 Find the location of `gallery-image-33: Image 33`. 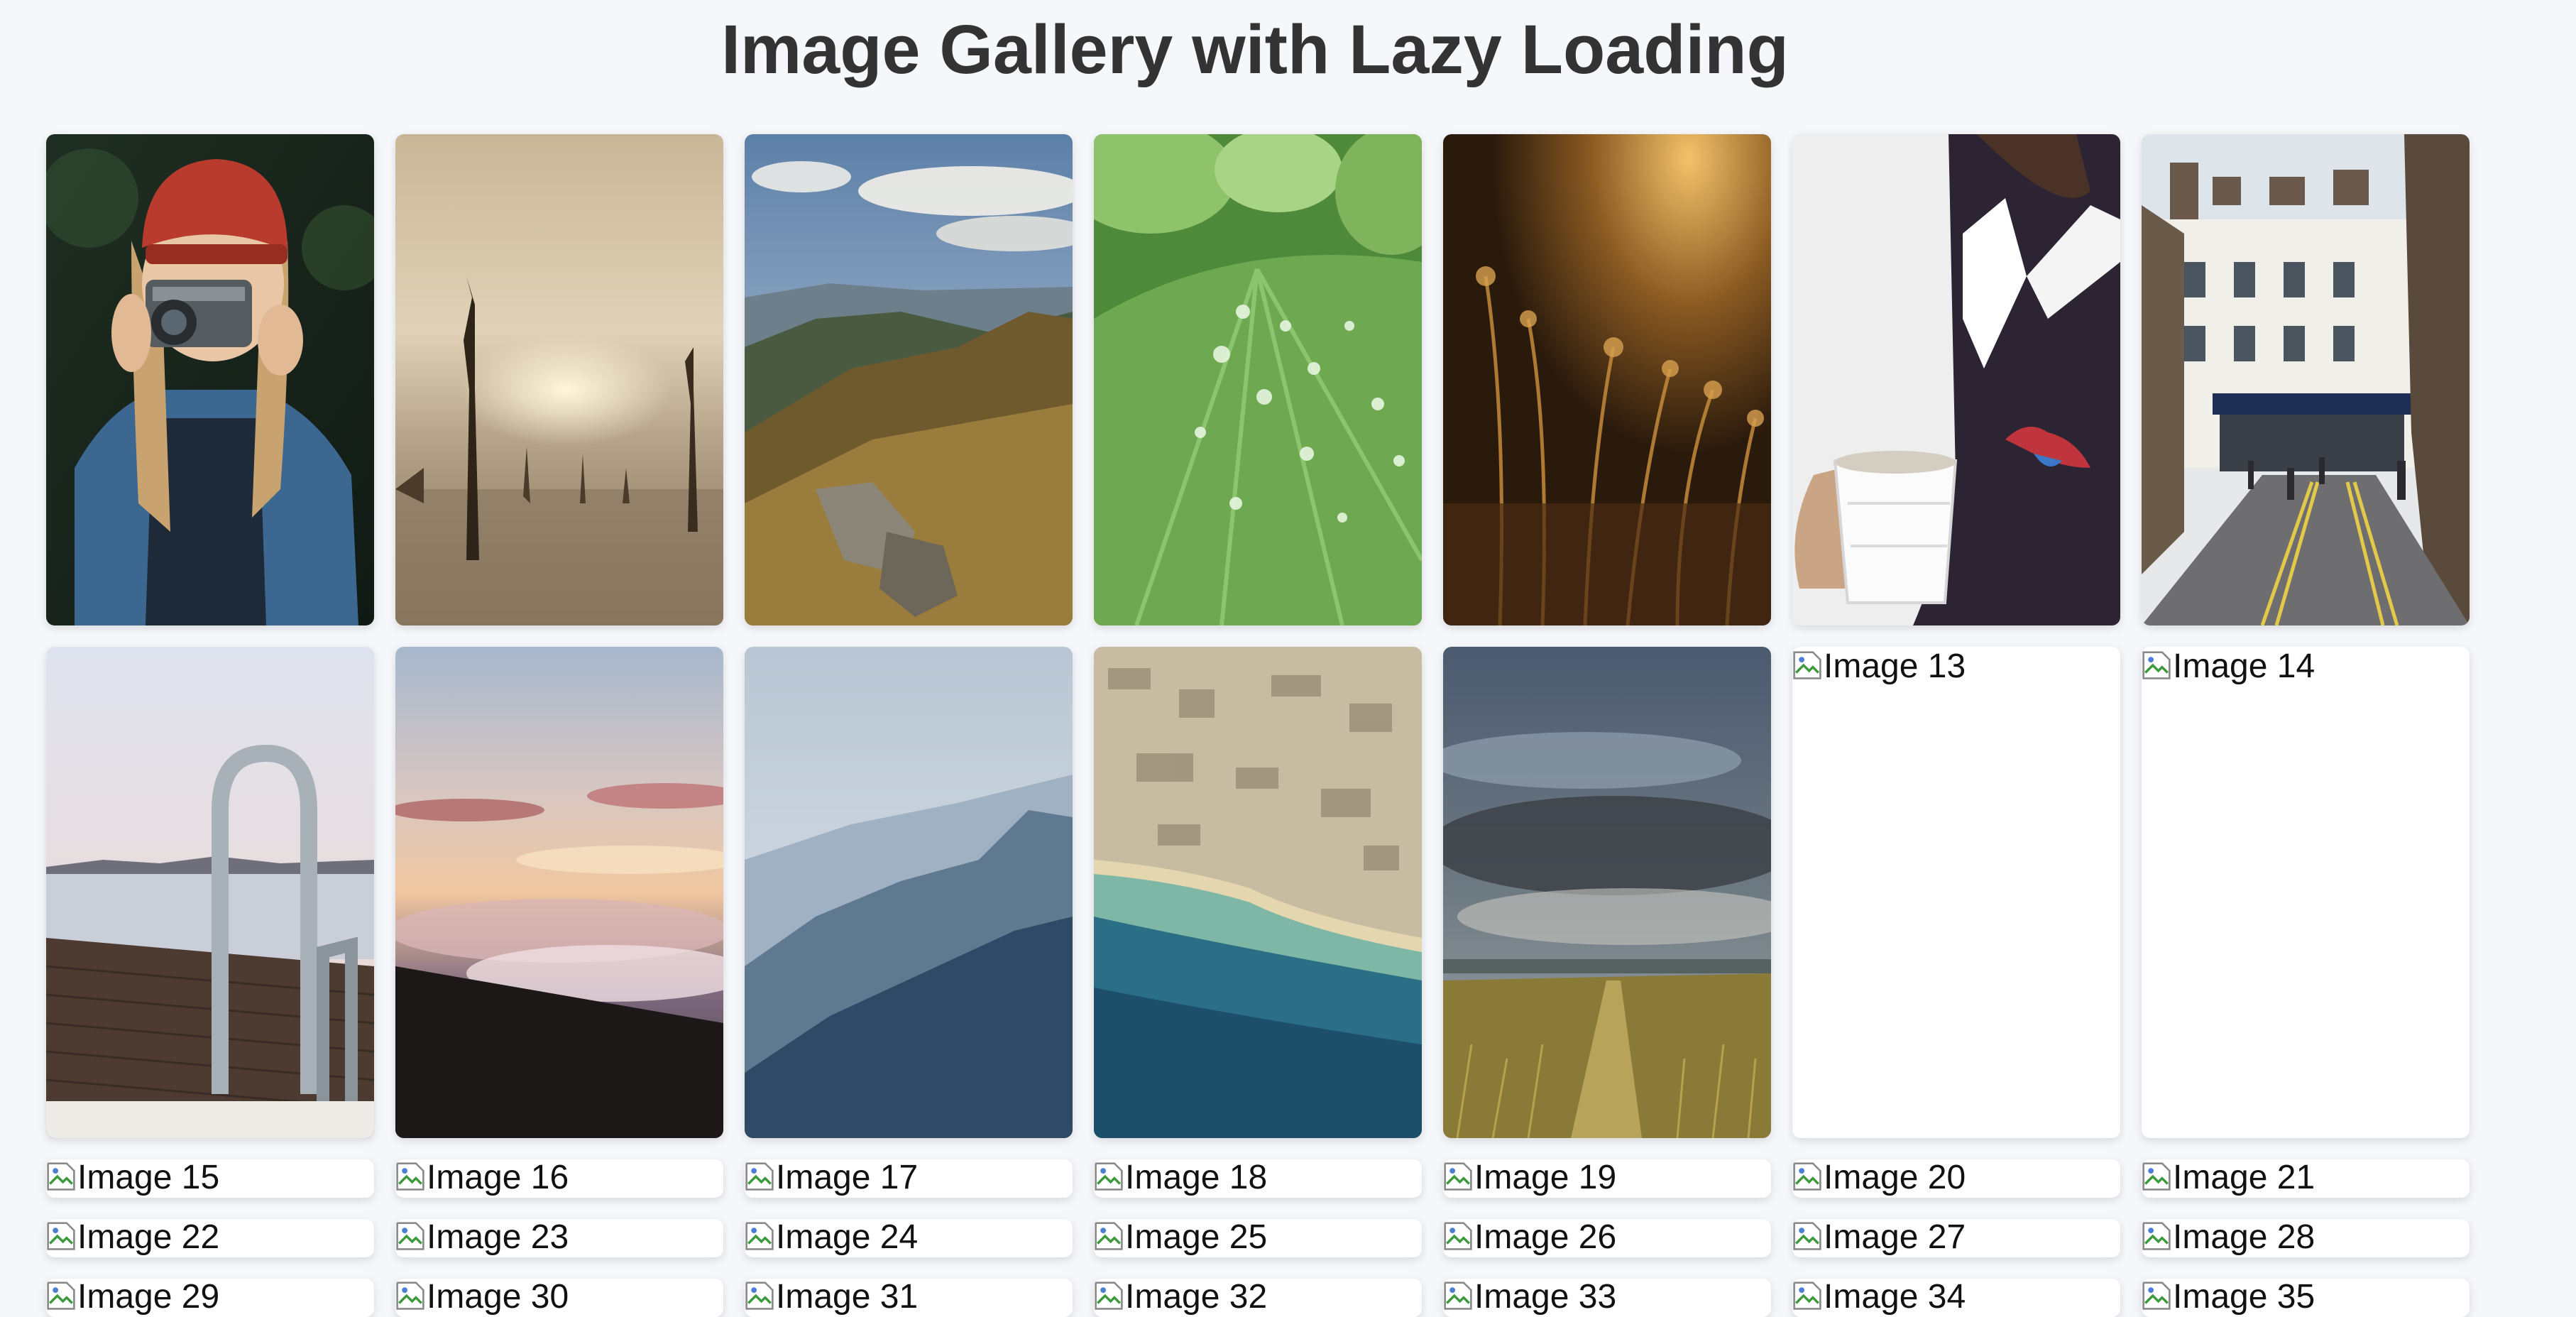

gallery-image-33: Image 33 is located at coordinates (1607, 1298).